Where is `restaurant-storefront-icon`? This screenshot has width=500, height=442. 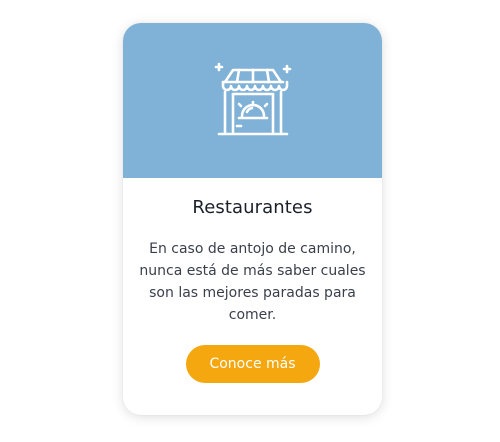
restaurant-storefront-icon is located at coordinates (253, 101).